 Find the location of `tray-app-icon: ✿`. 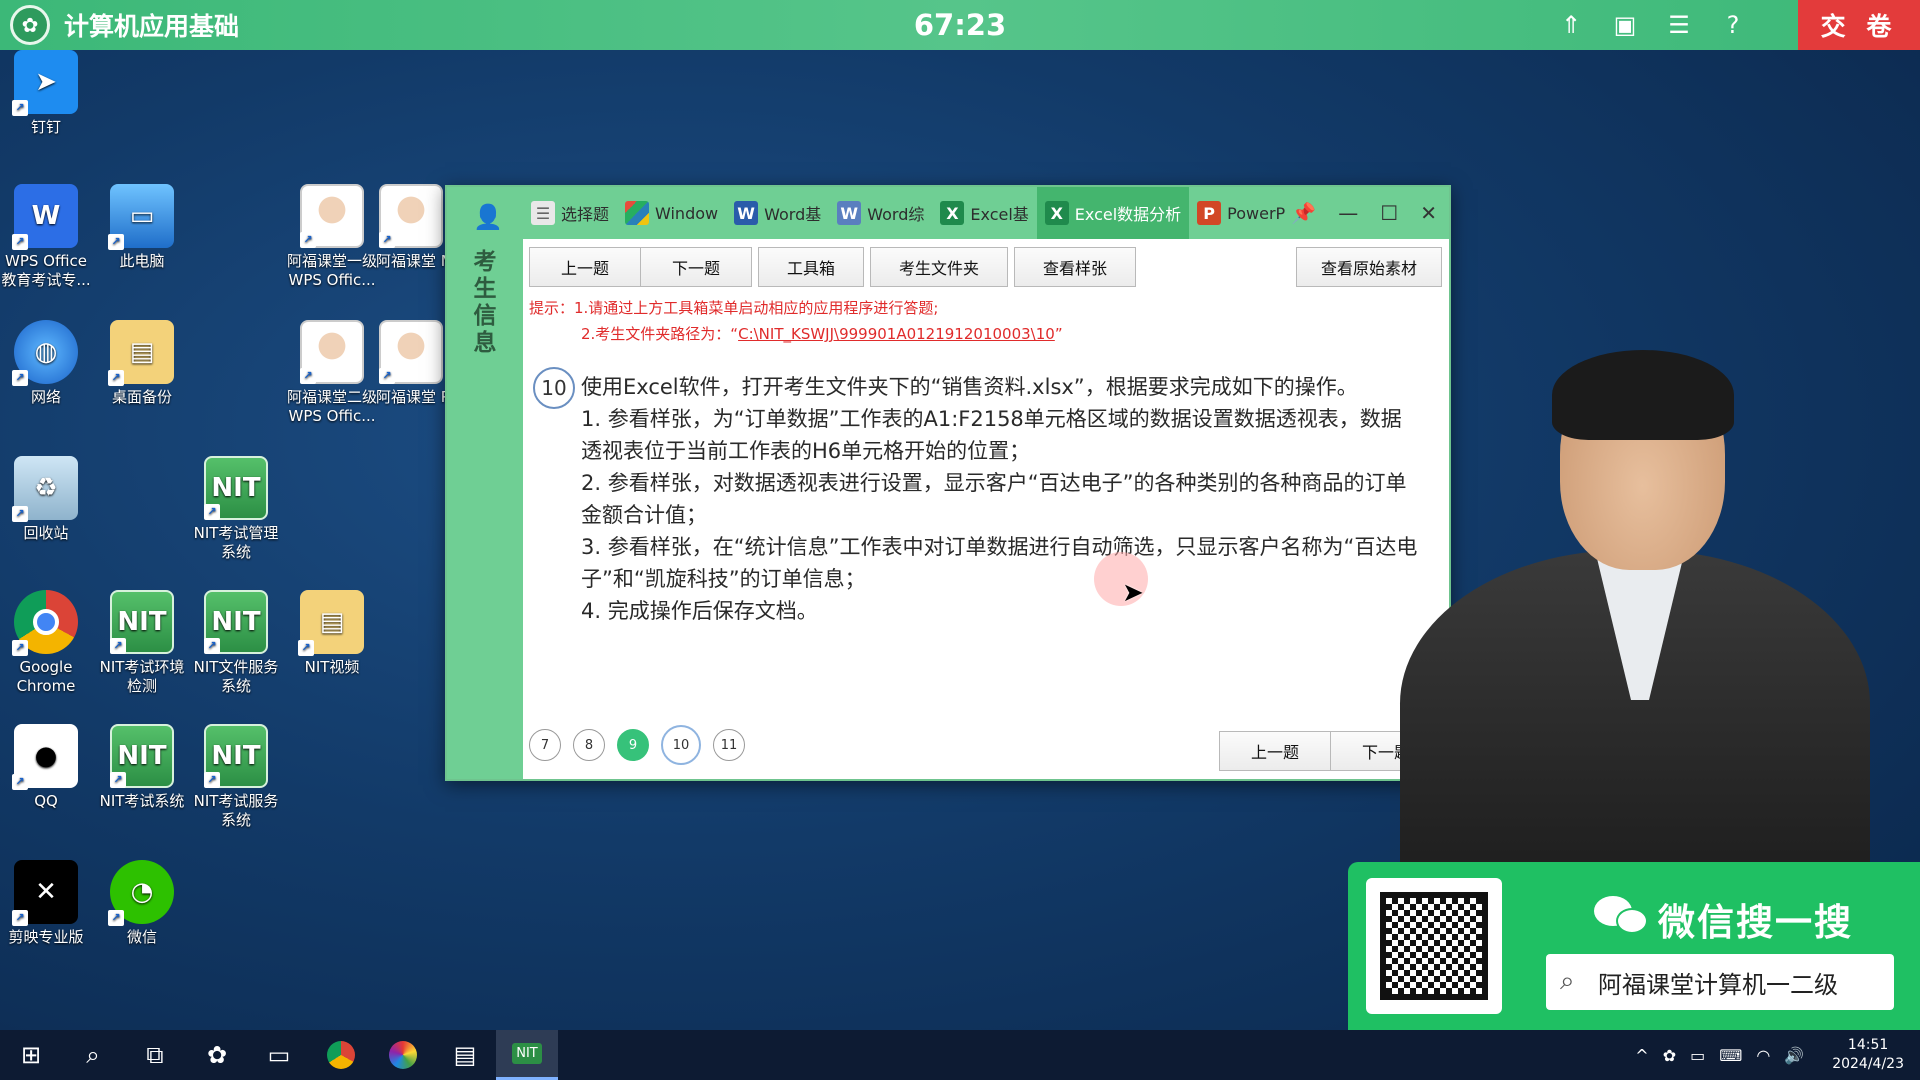

tray-app-icon: ✿ is located at coordinates (1669, 1055).